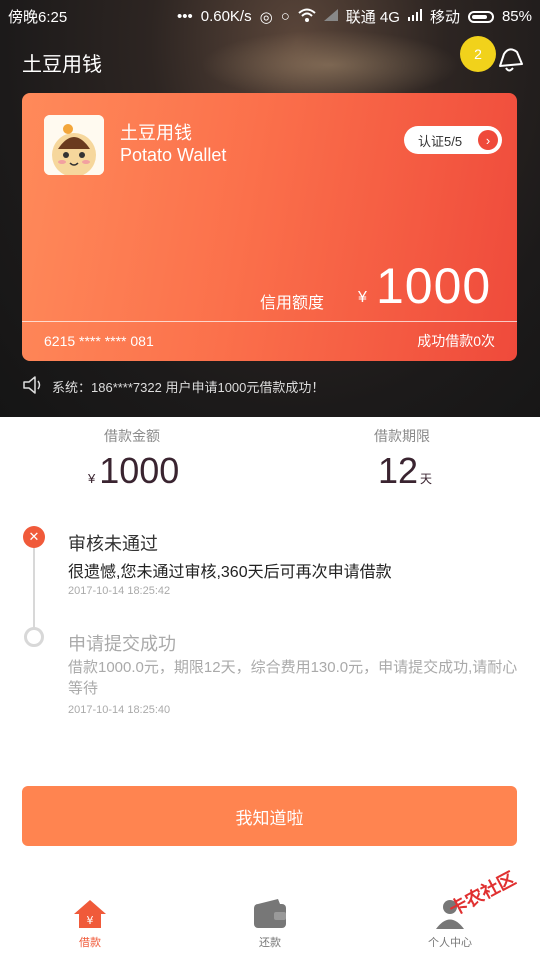 This screenshot has height=960, width=540. What do you see at coordinates (516, 16) in the screenshot?
I see `battery-level: 85%` at bounding box center [516, 16].